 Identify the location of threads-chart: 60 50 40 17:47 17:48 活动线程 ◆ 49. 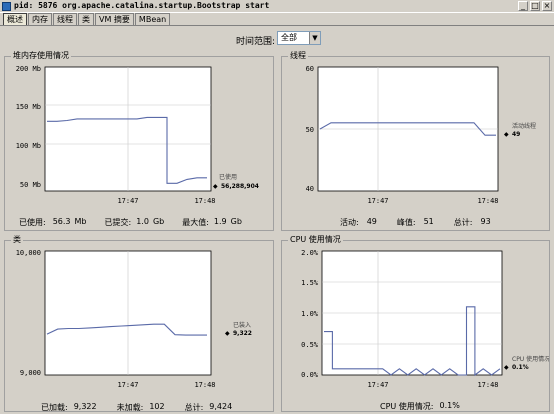
(421, 135).